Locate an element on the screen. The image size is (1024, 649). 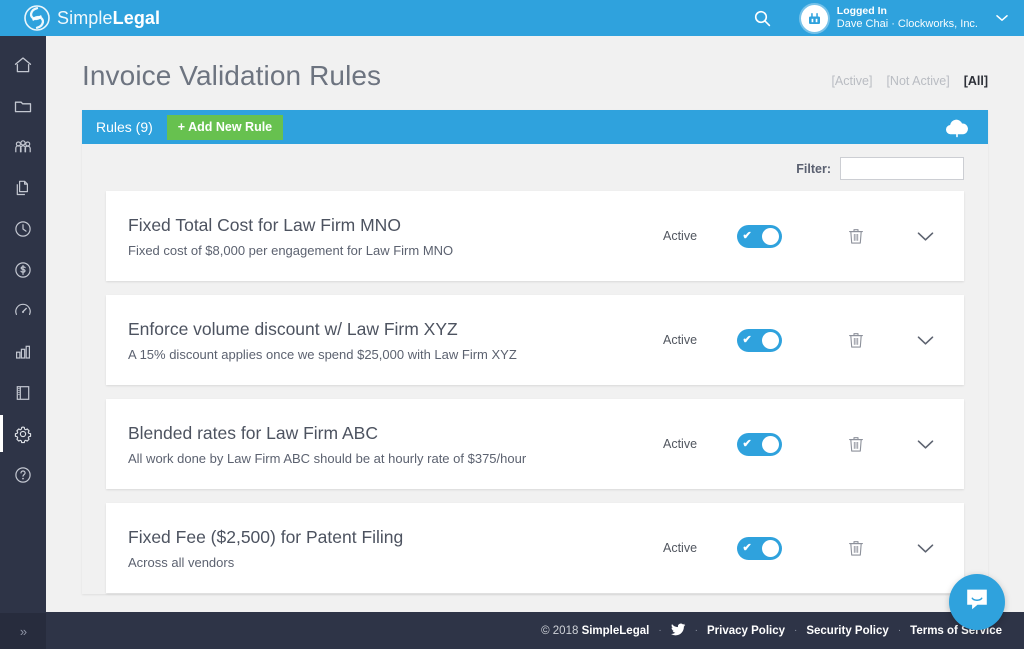
bar-chart-icon is located at coordinates (23, 352).